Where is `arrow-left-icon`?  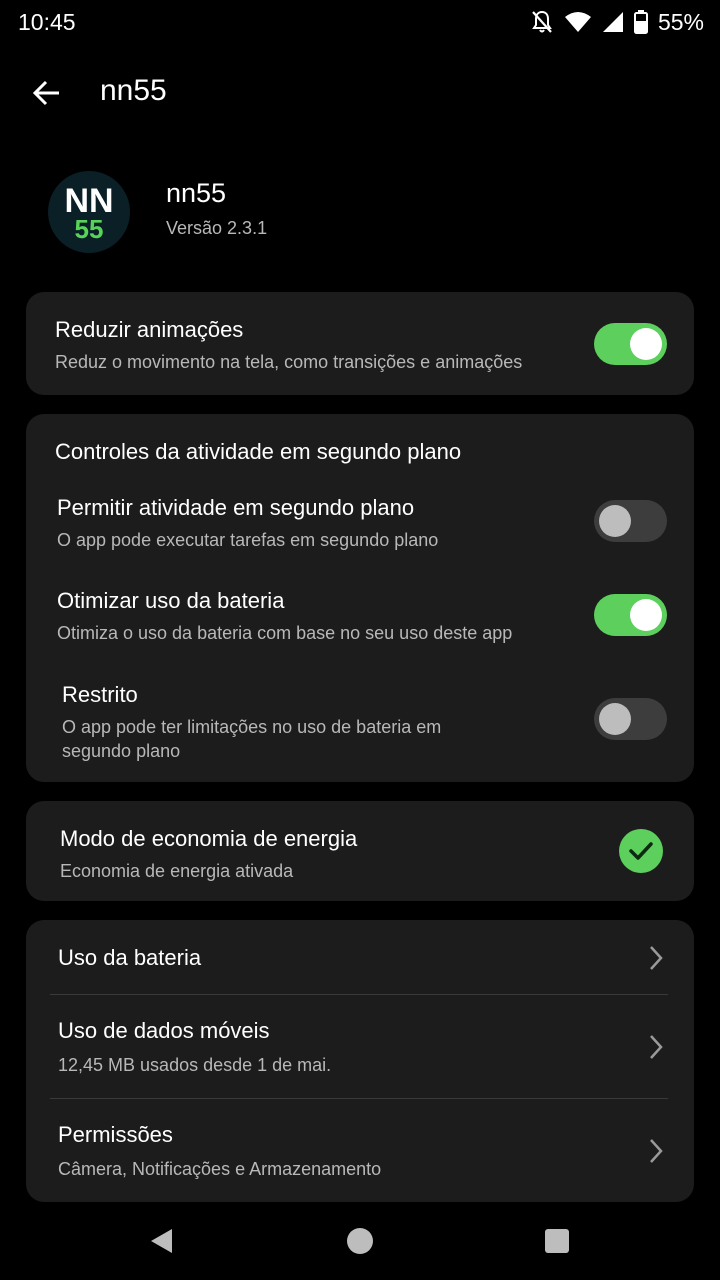 arrow-left-icon is located at coordinates (45, 93).